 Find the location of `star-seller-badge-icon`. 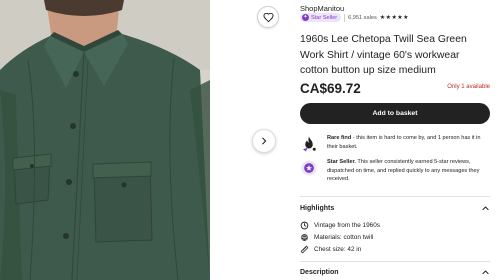

star-seller-badge-icon is located at coordinates (309, 168).